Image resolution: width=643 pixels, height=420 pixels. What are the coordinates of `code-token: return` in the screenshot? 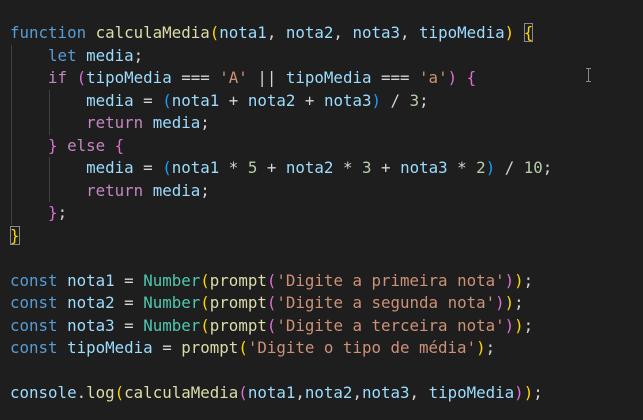 It's located at (115, 190).